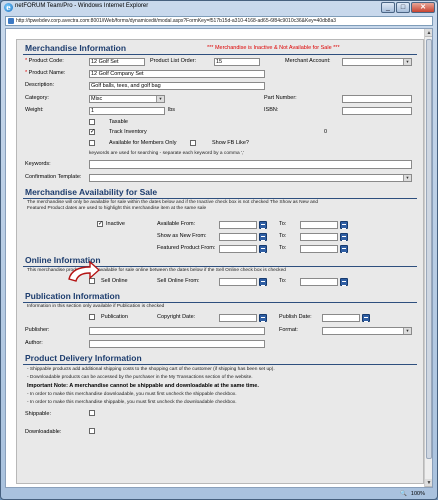  I want to click on part-number-label: Part Number:, so click(280, 98).